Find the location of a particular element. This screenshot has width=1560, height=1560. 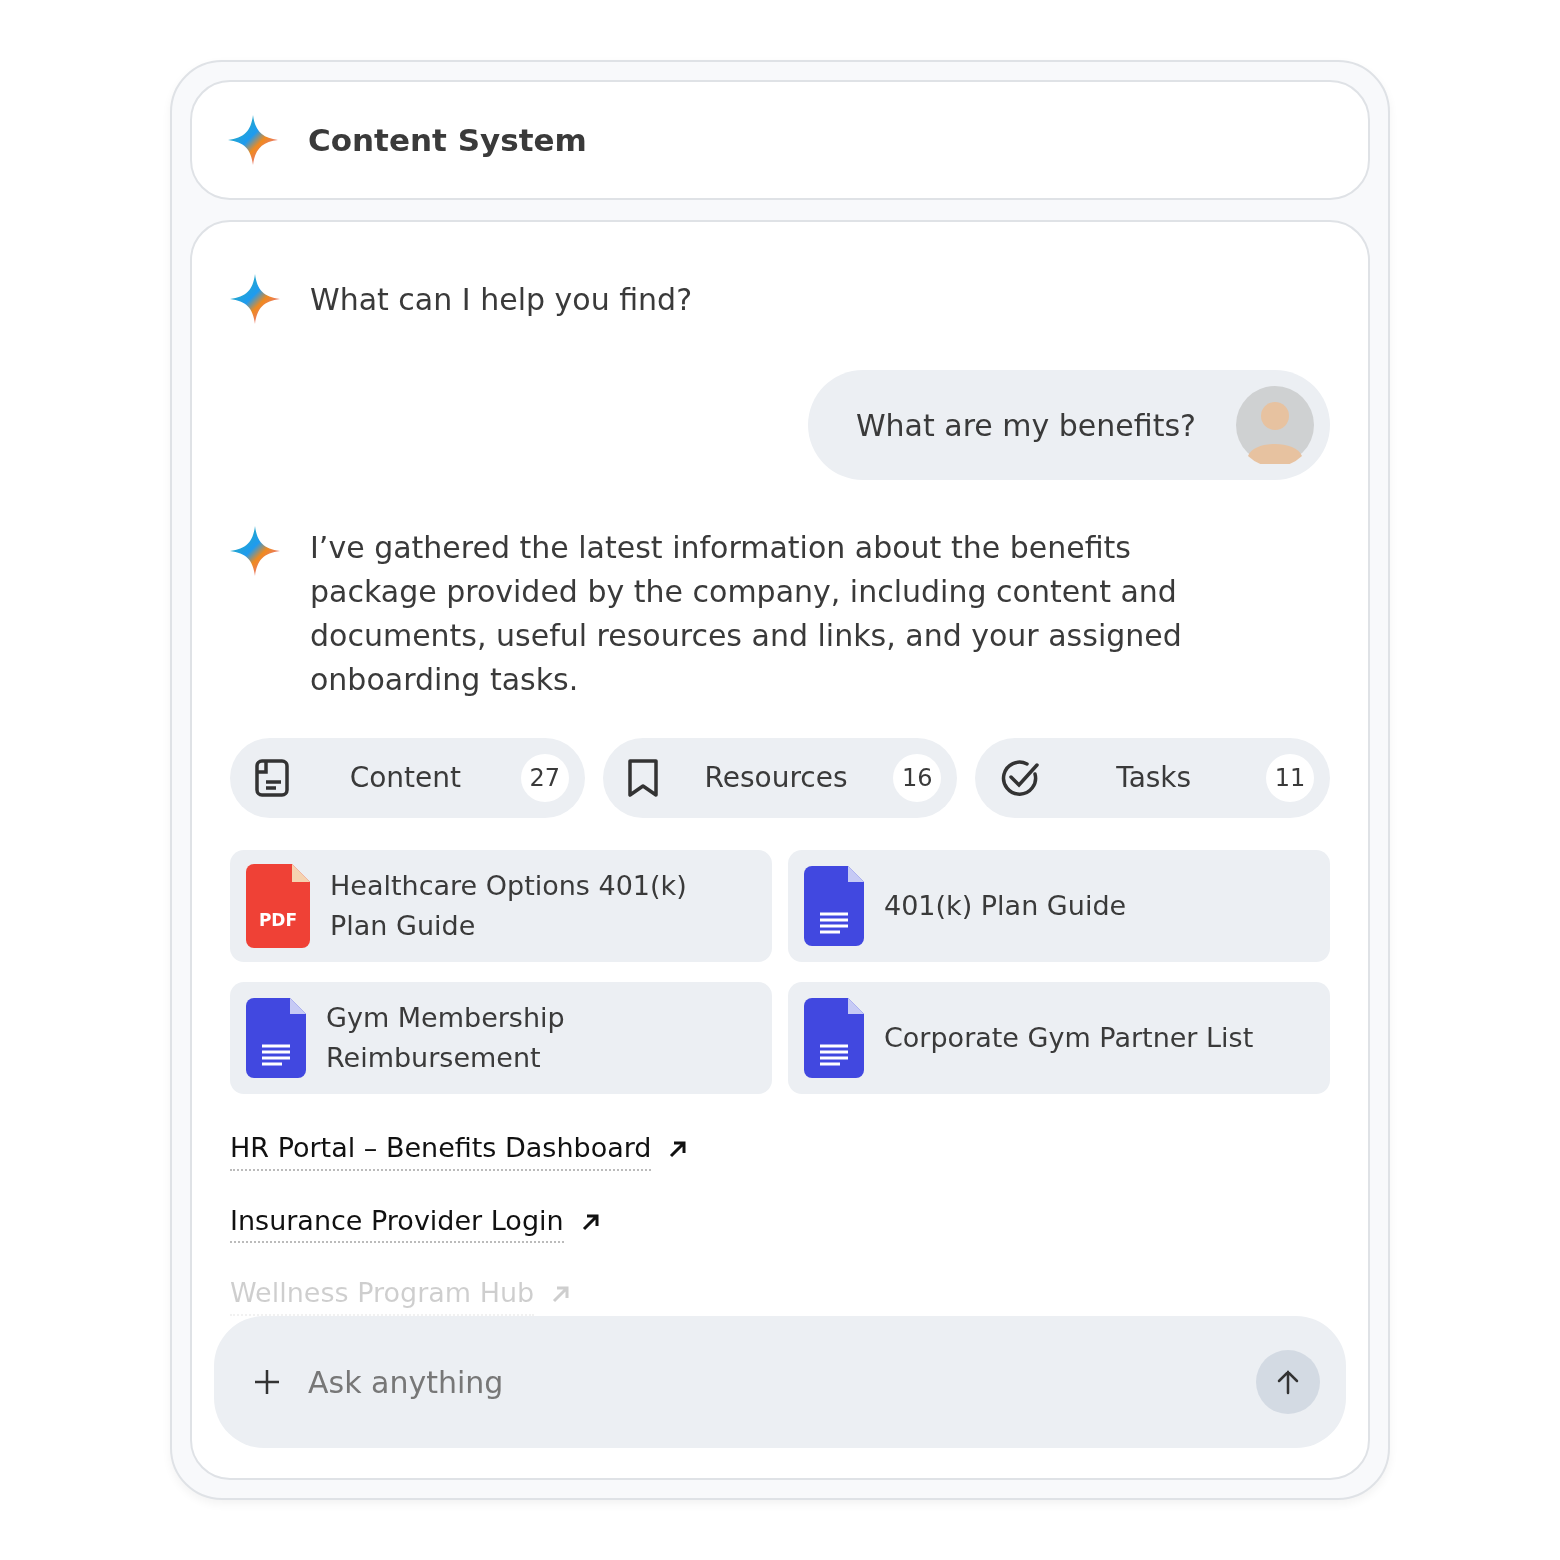

tab: Resources 16 is located at coordinates (780, 778).